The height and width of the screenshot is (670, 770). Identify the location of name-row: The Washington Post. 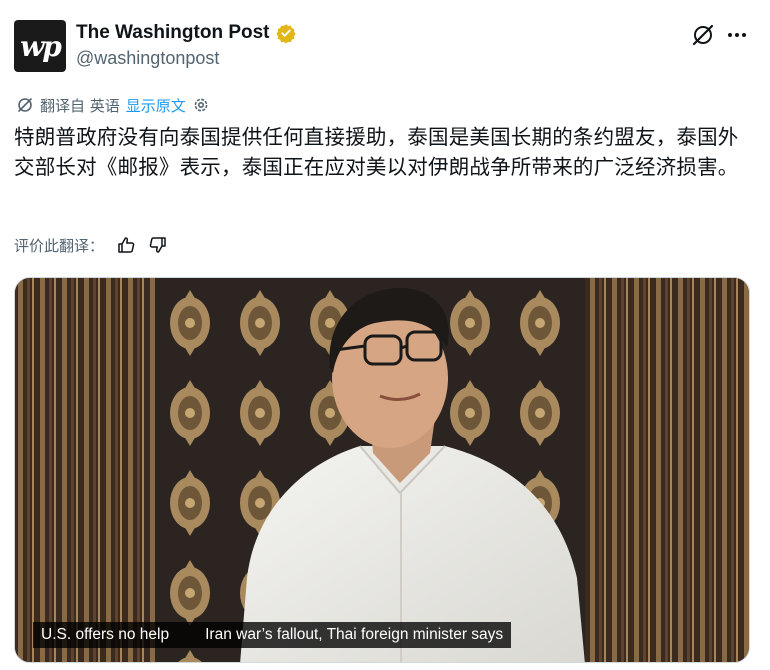
(186, 33).